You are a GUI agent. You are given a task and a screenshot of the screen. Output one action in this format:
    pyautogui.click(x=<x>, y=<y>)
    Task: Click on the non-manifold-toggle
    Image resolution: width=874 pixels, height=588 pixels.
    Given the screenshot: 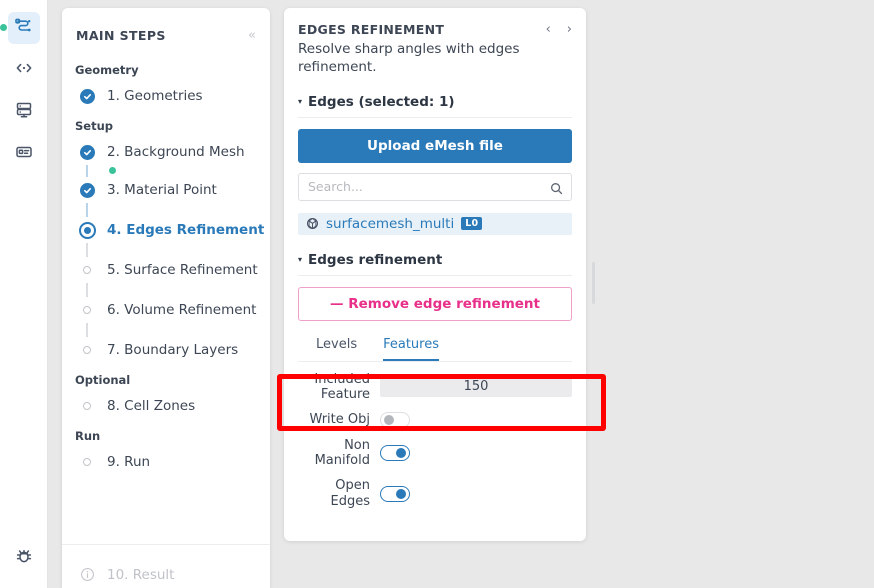 What is the action you would take?
    pyautogui.click(x=395, y=453)
    